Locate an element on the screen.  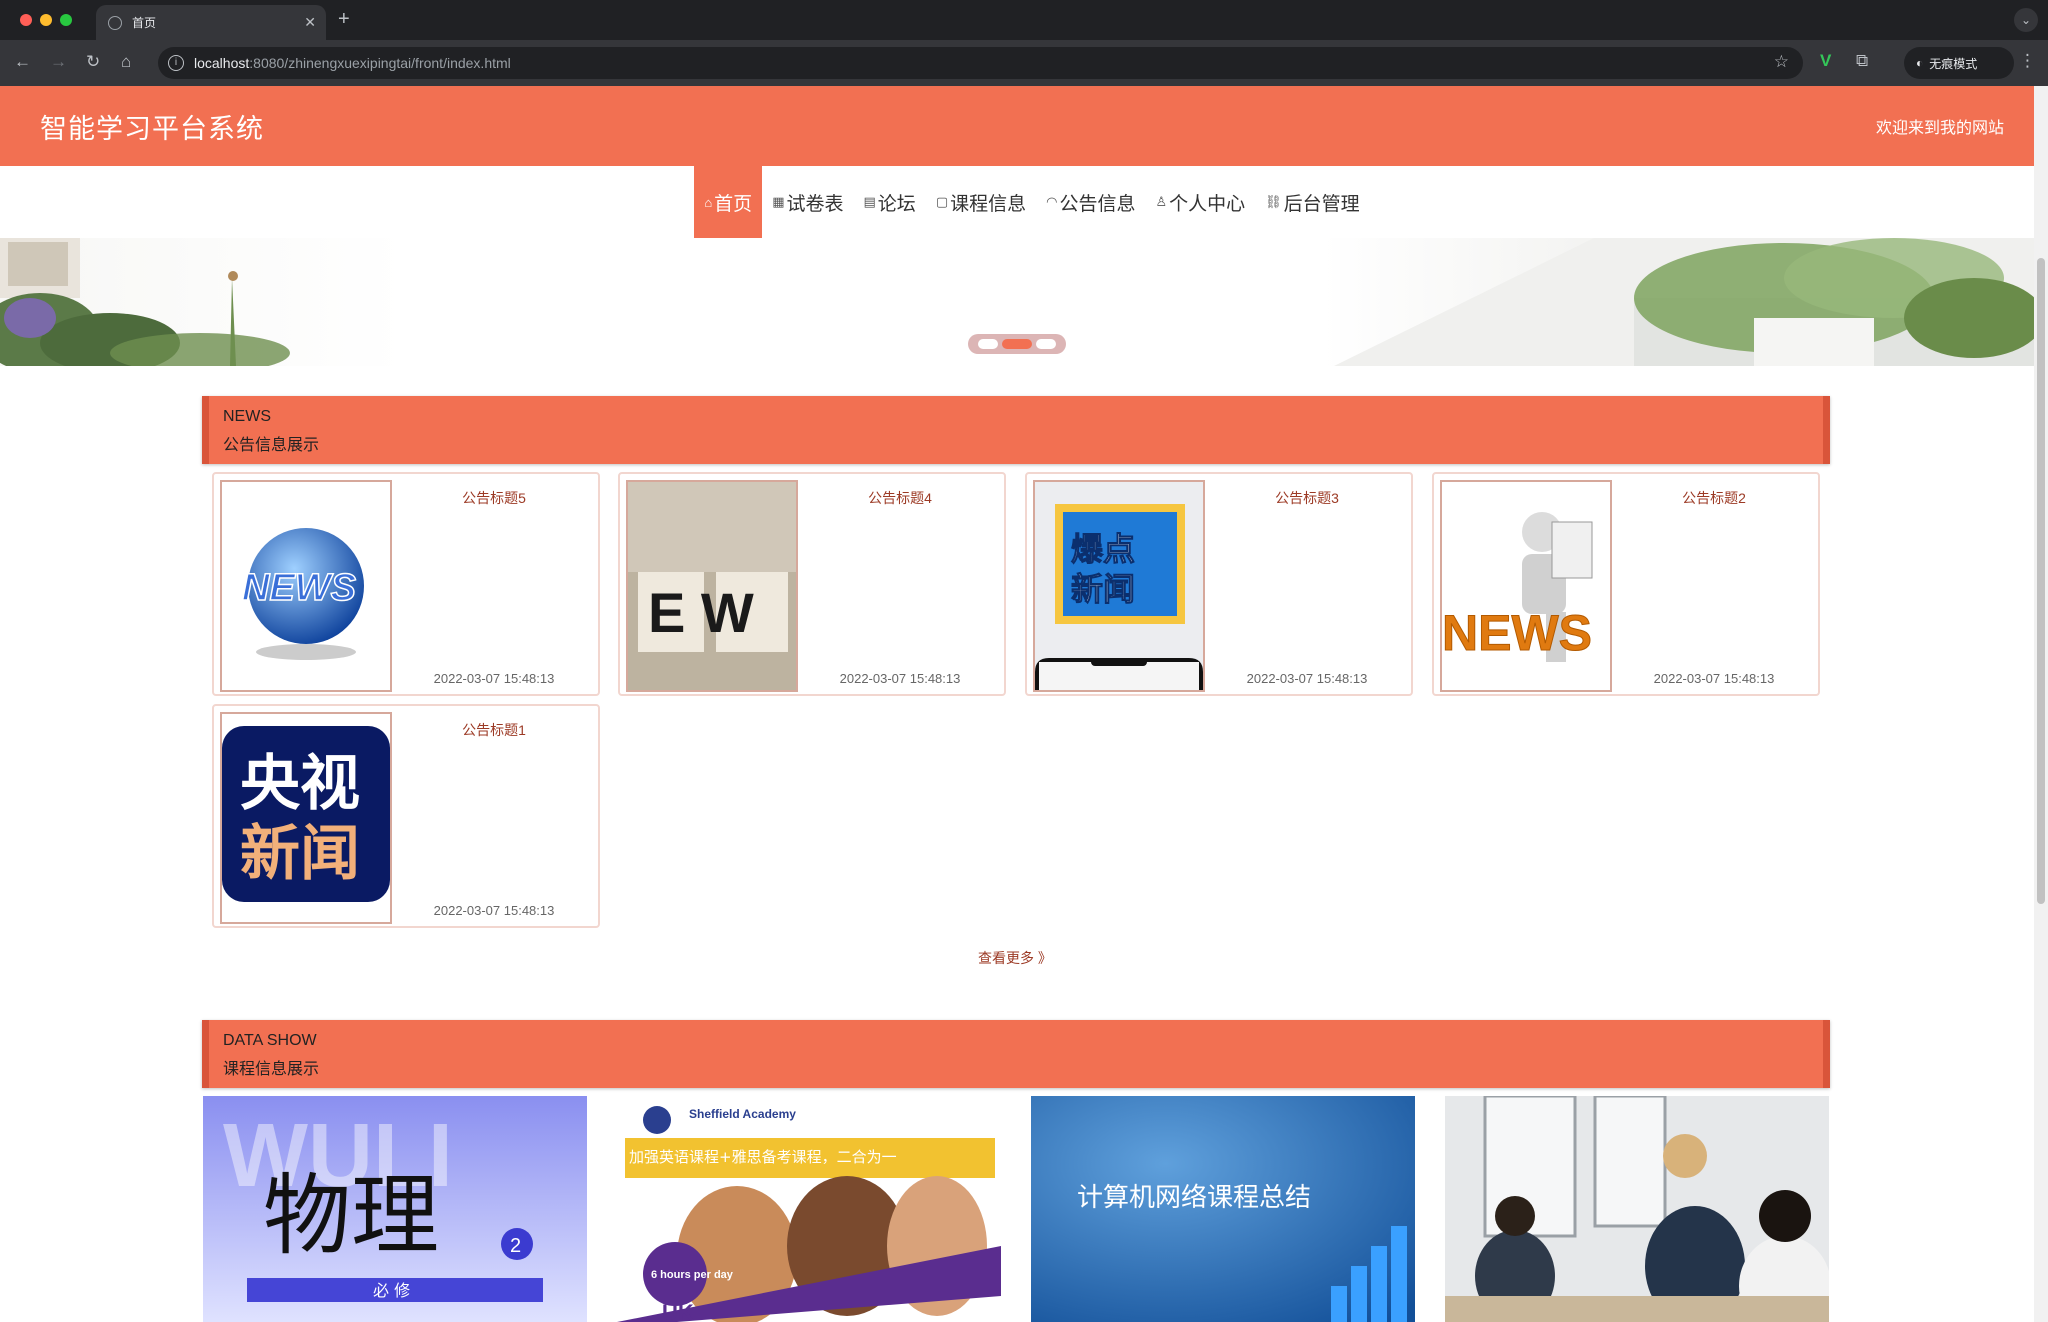
nav-item-label: 试卷表 is located at coordinates (815, 204).